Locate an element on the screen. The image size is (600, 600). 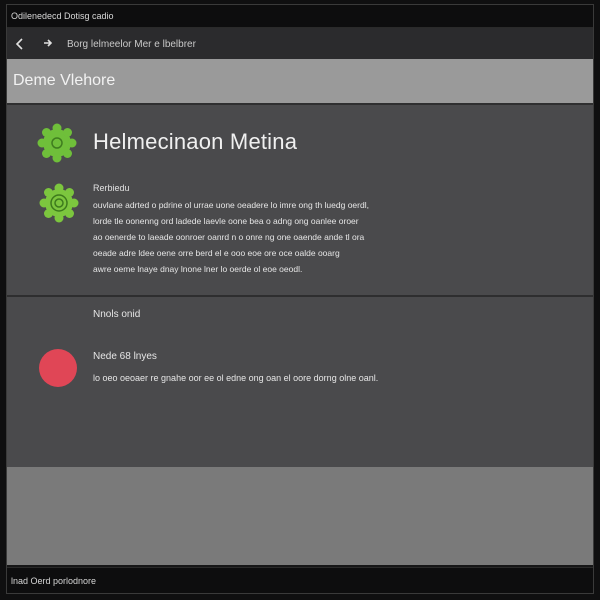
swirl-badge-icon is located at coordinates (59, 203).